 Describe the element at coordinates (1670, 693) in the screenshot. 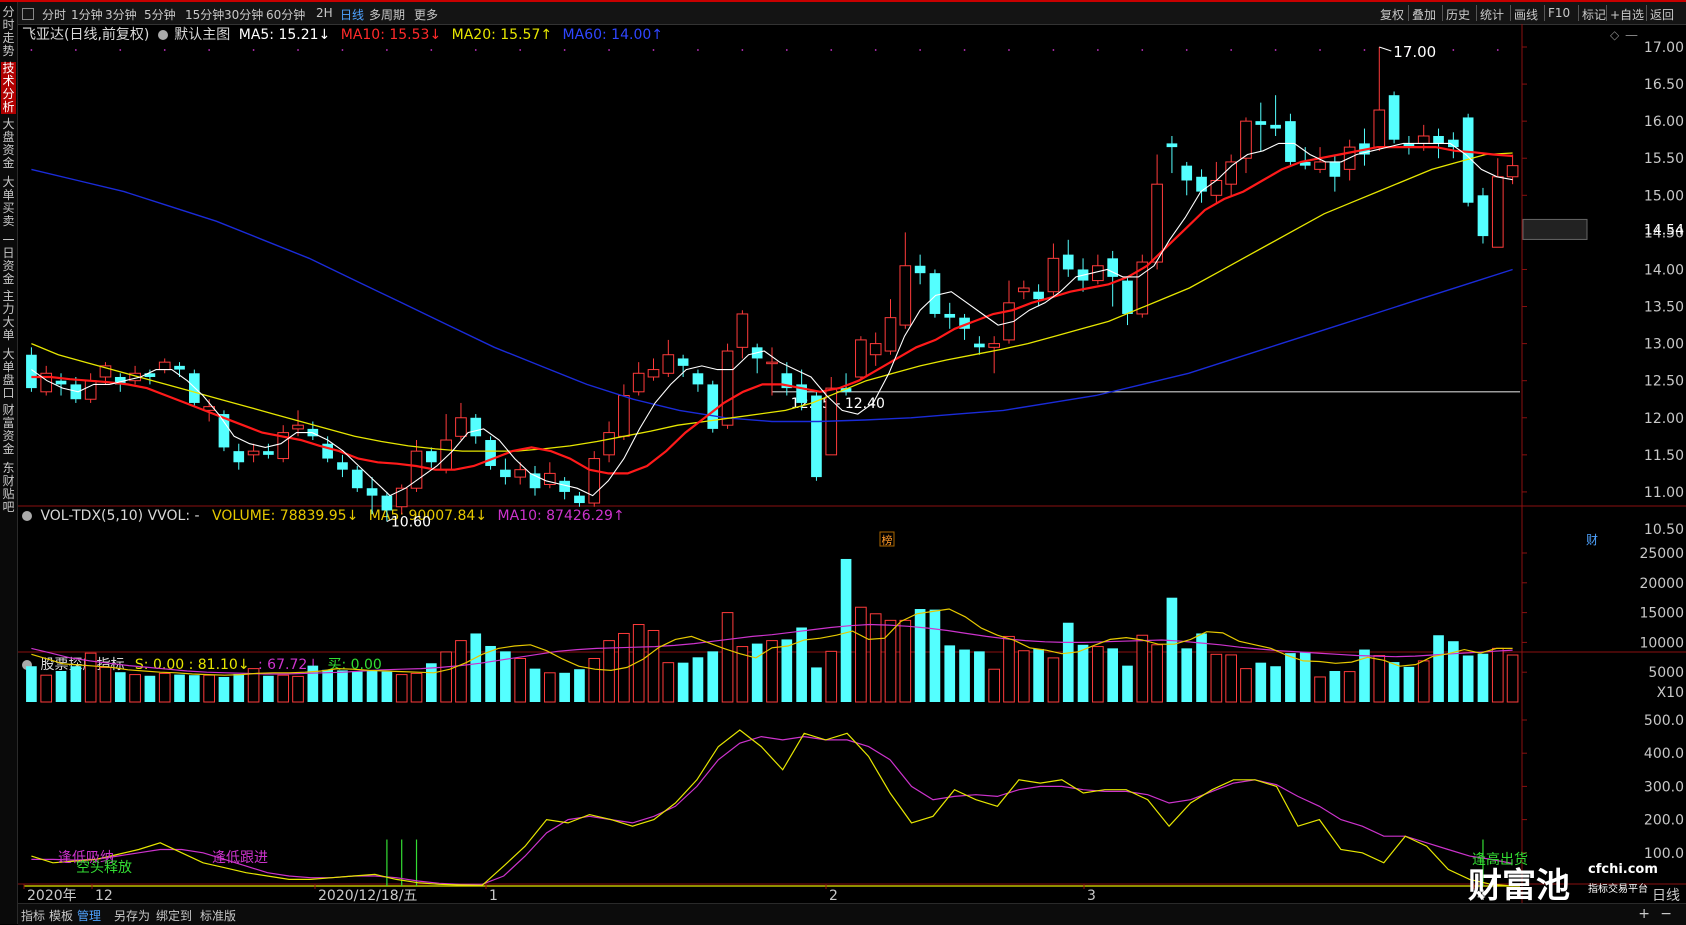

I see `volume-unit-label: X10` at that location.